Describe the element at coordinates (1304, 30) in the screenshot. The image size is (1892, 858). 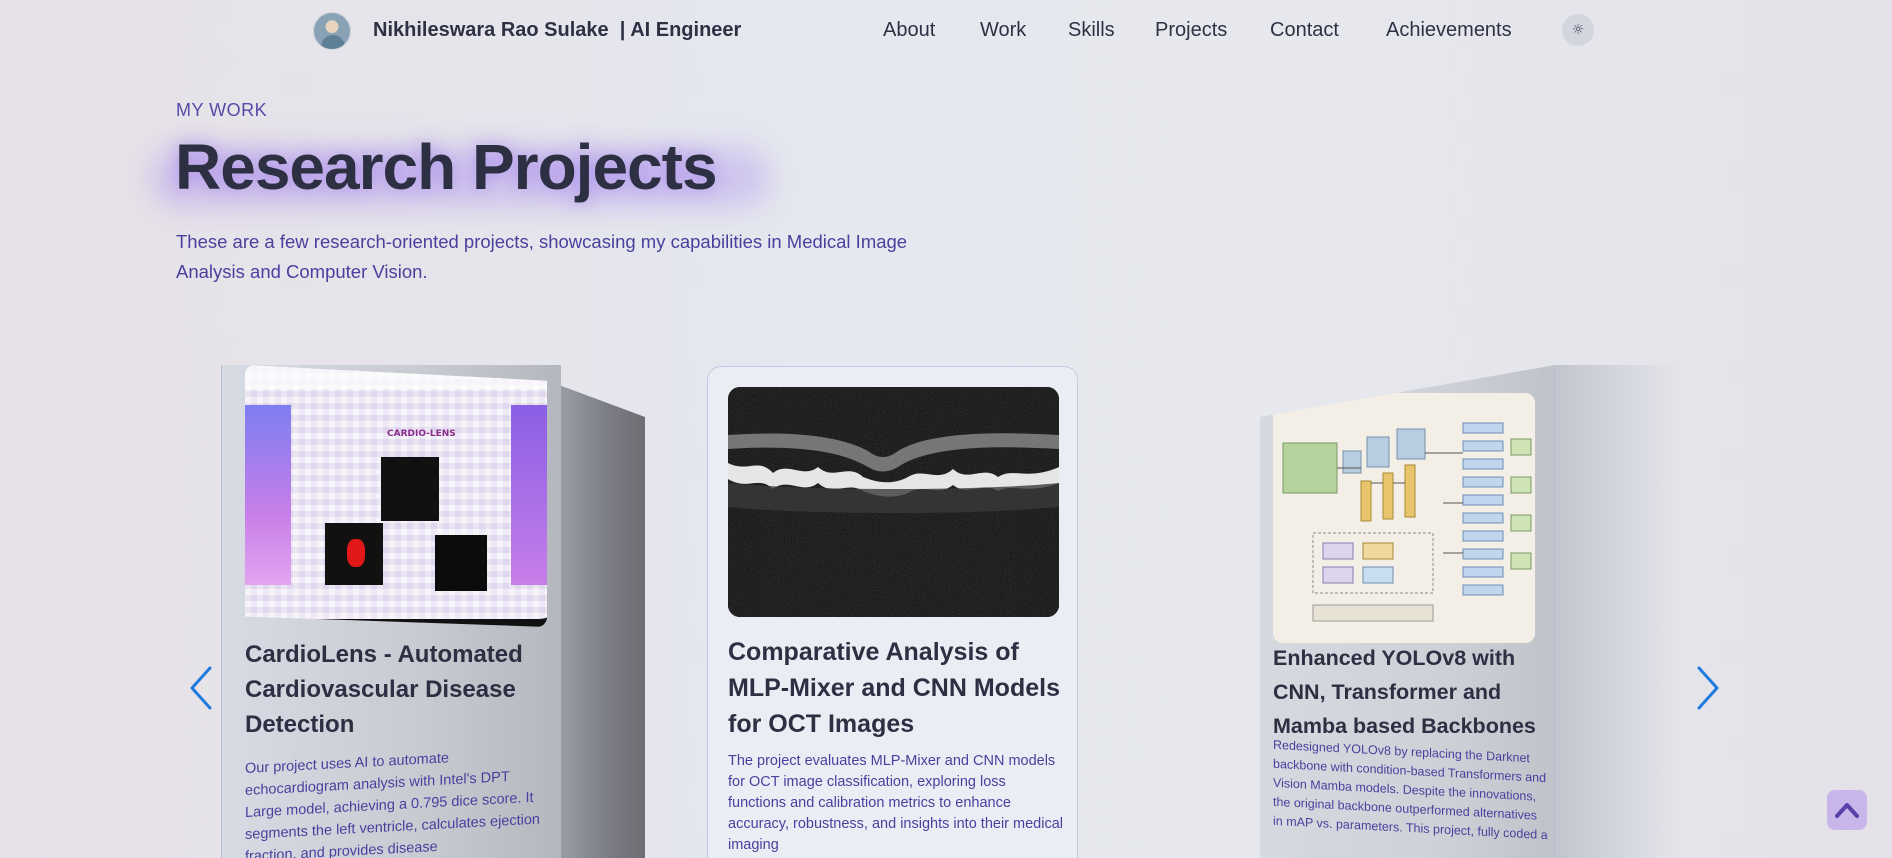
I see `nav-link-contact: Contact` at that location.